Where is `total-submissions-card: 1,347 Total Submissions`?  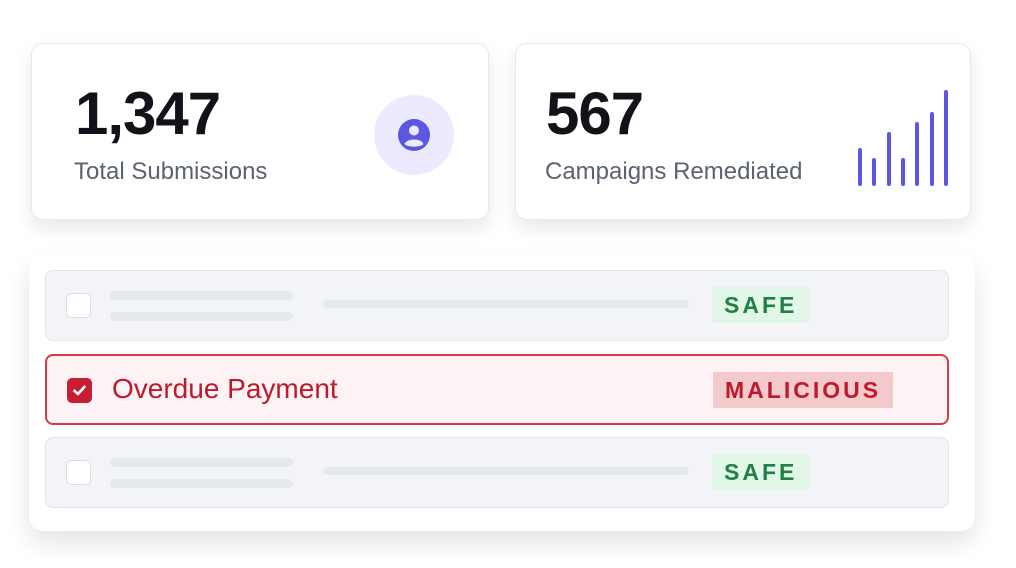 total-submissions-card: 1,347 Total Submissions is located at coordinates (260, 131).